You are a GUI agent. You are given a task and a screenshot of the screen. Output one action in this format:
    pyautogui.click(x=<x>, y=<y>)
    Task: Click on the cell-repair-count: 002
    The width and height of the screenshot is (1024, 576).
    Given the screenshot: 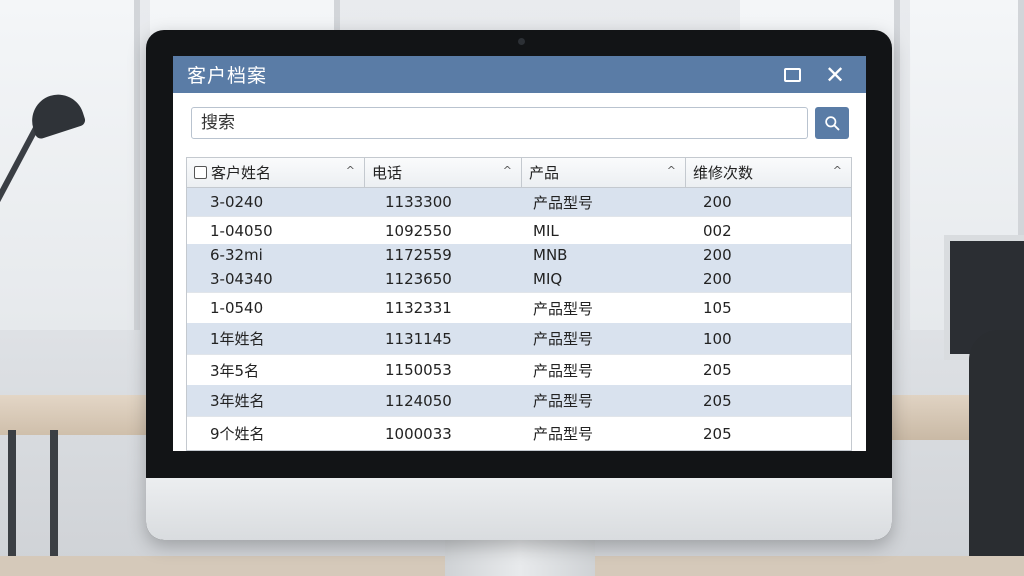 What is the action you would take?
    pyautogui.click(x=717, y=230)
    